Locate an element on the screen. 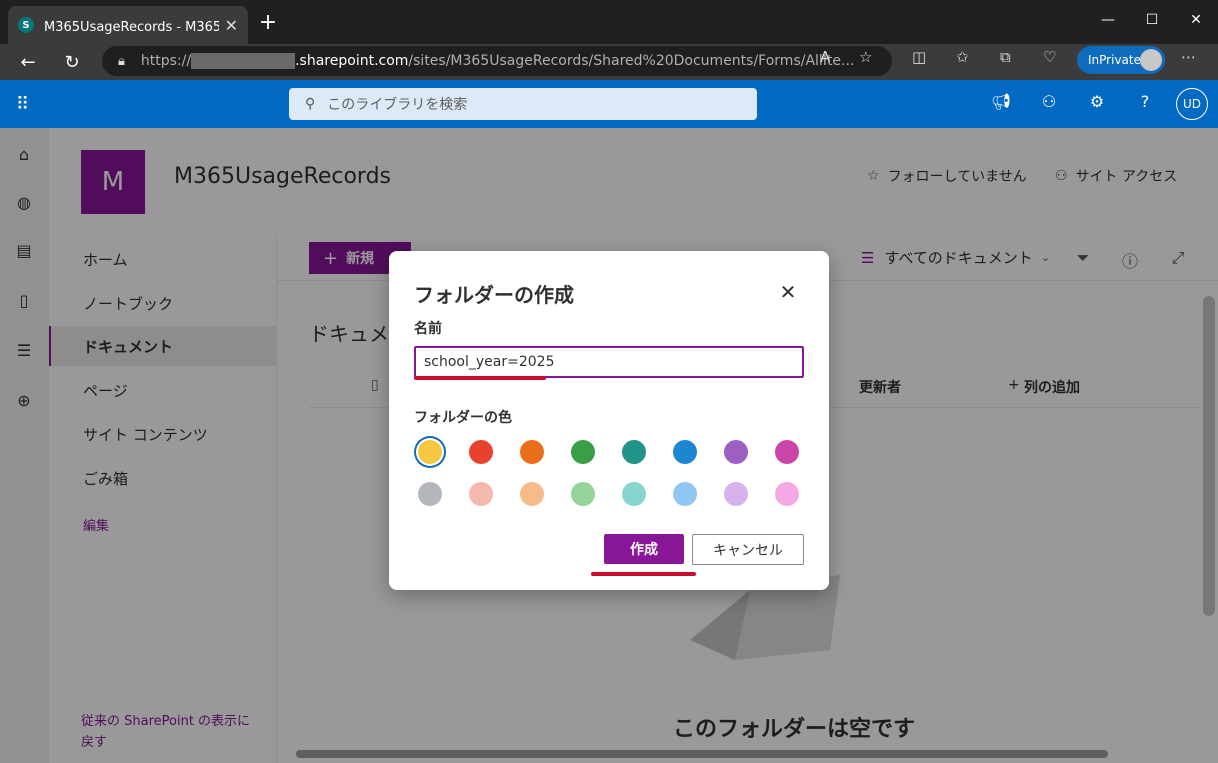  split-screen-icon: ◫ is located at coordinates (919, 57).